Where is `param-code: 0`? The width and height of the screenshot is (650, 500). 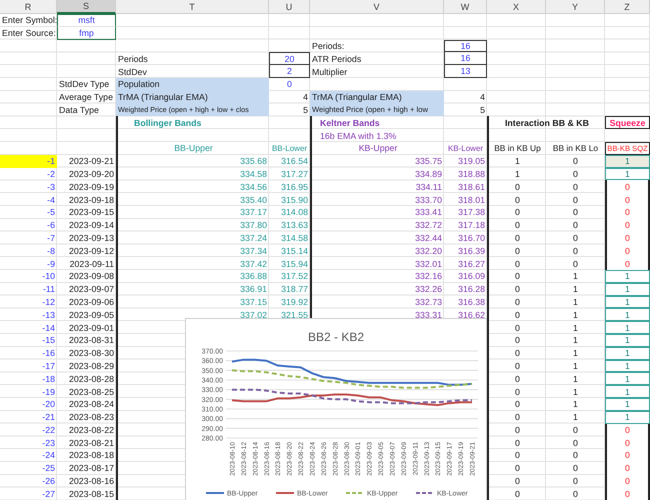 param-code: 0 is located at coordinates (289, 84).